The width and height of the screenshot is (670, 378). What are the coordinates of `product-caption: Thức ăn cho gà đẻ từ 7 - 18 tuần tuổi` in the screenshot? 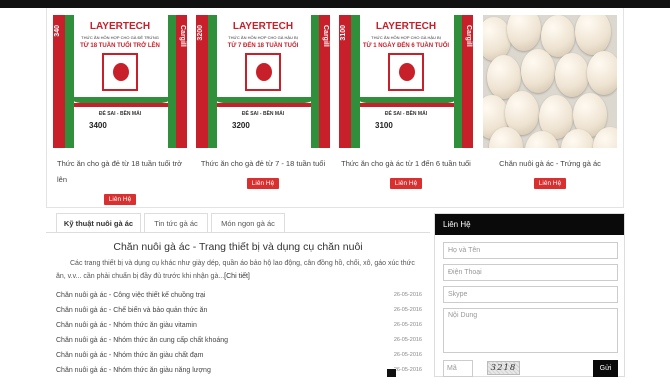 It's located at (263, 164).